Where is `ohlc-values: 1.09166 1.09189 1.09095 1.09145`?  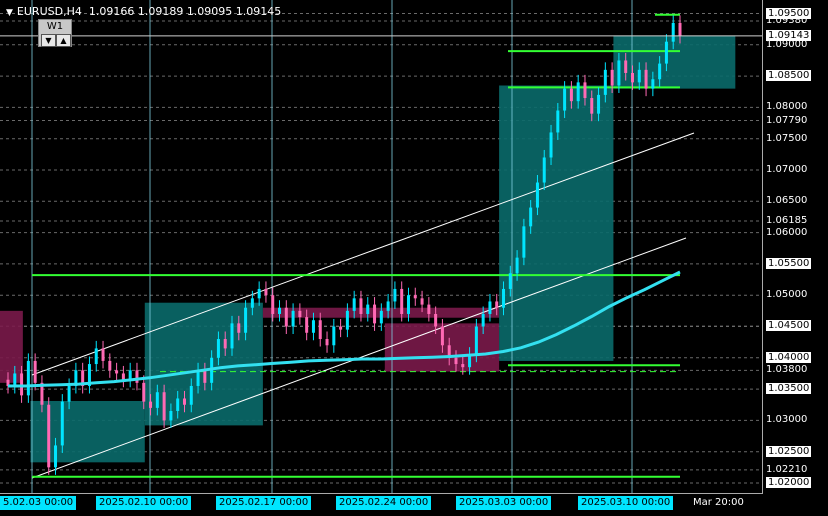 ohlc-values: 1.09166 1.09189 1.09095 1.09145 is located at coordinates (185, 11).